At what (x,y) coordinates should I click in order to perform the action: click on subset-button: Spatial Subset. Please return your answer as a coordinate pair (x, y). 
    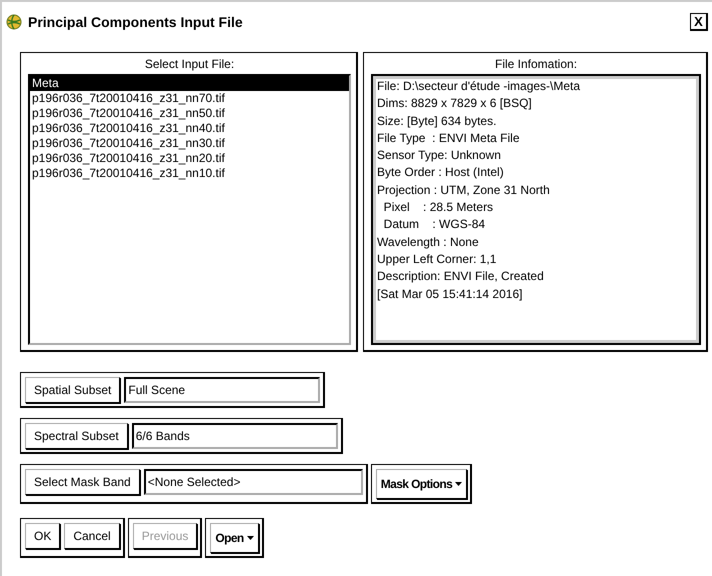
    Looking at the image, I should click on (72, 390).